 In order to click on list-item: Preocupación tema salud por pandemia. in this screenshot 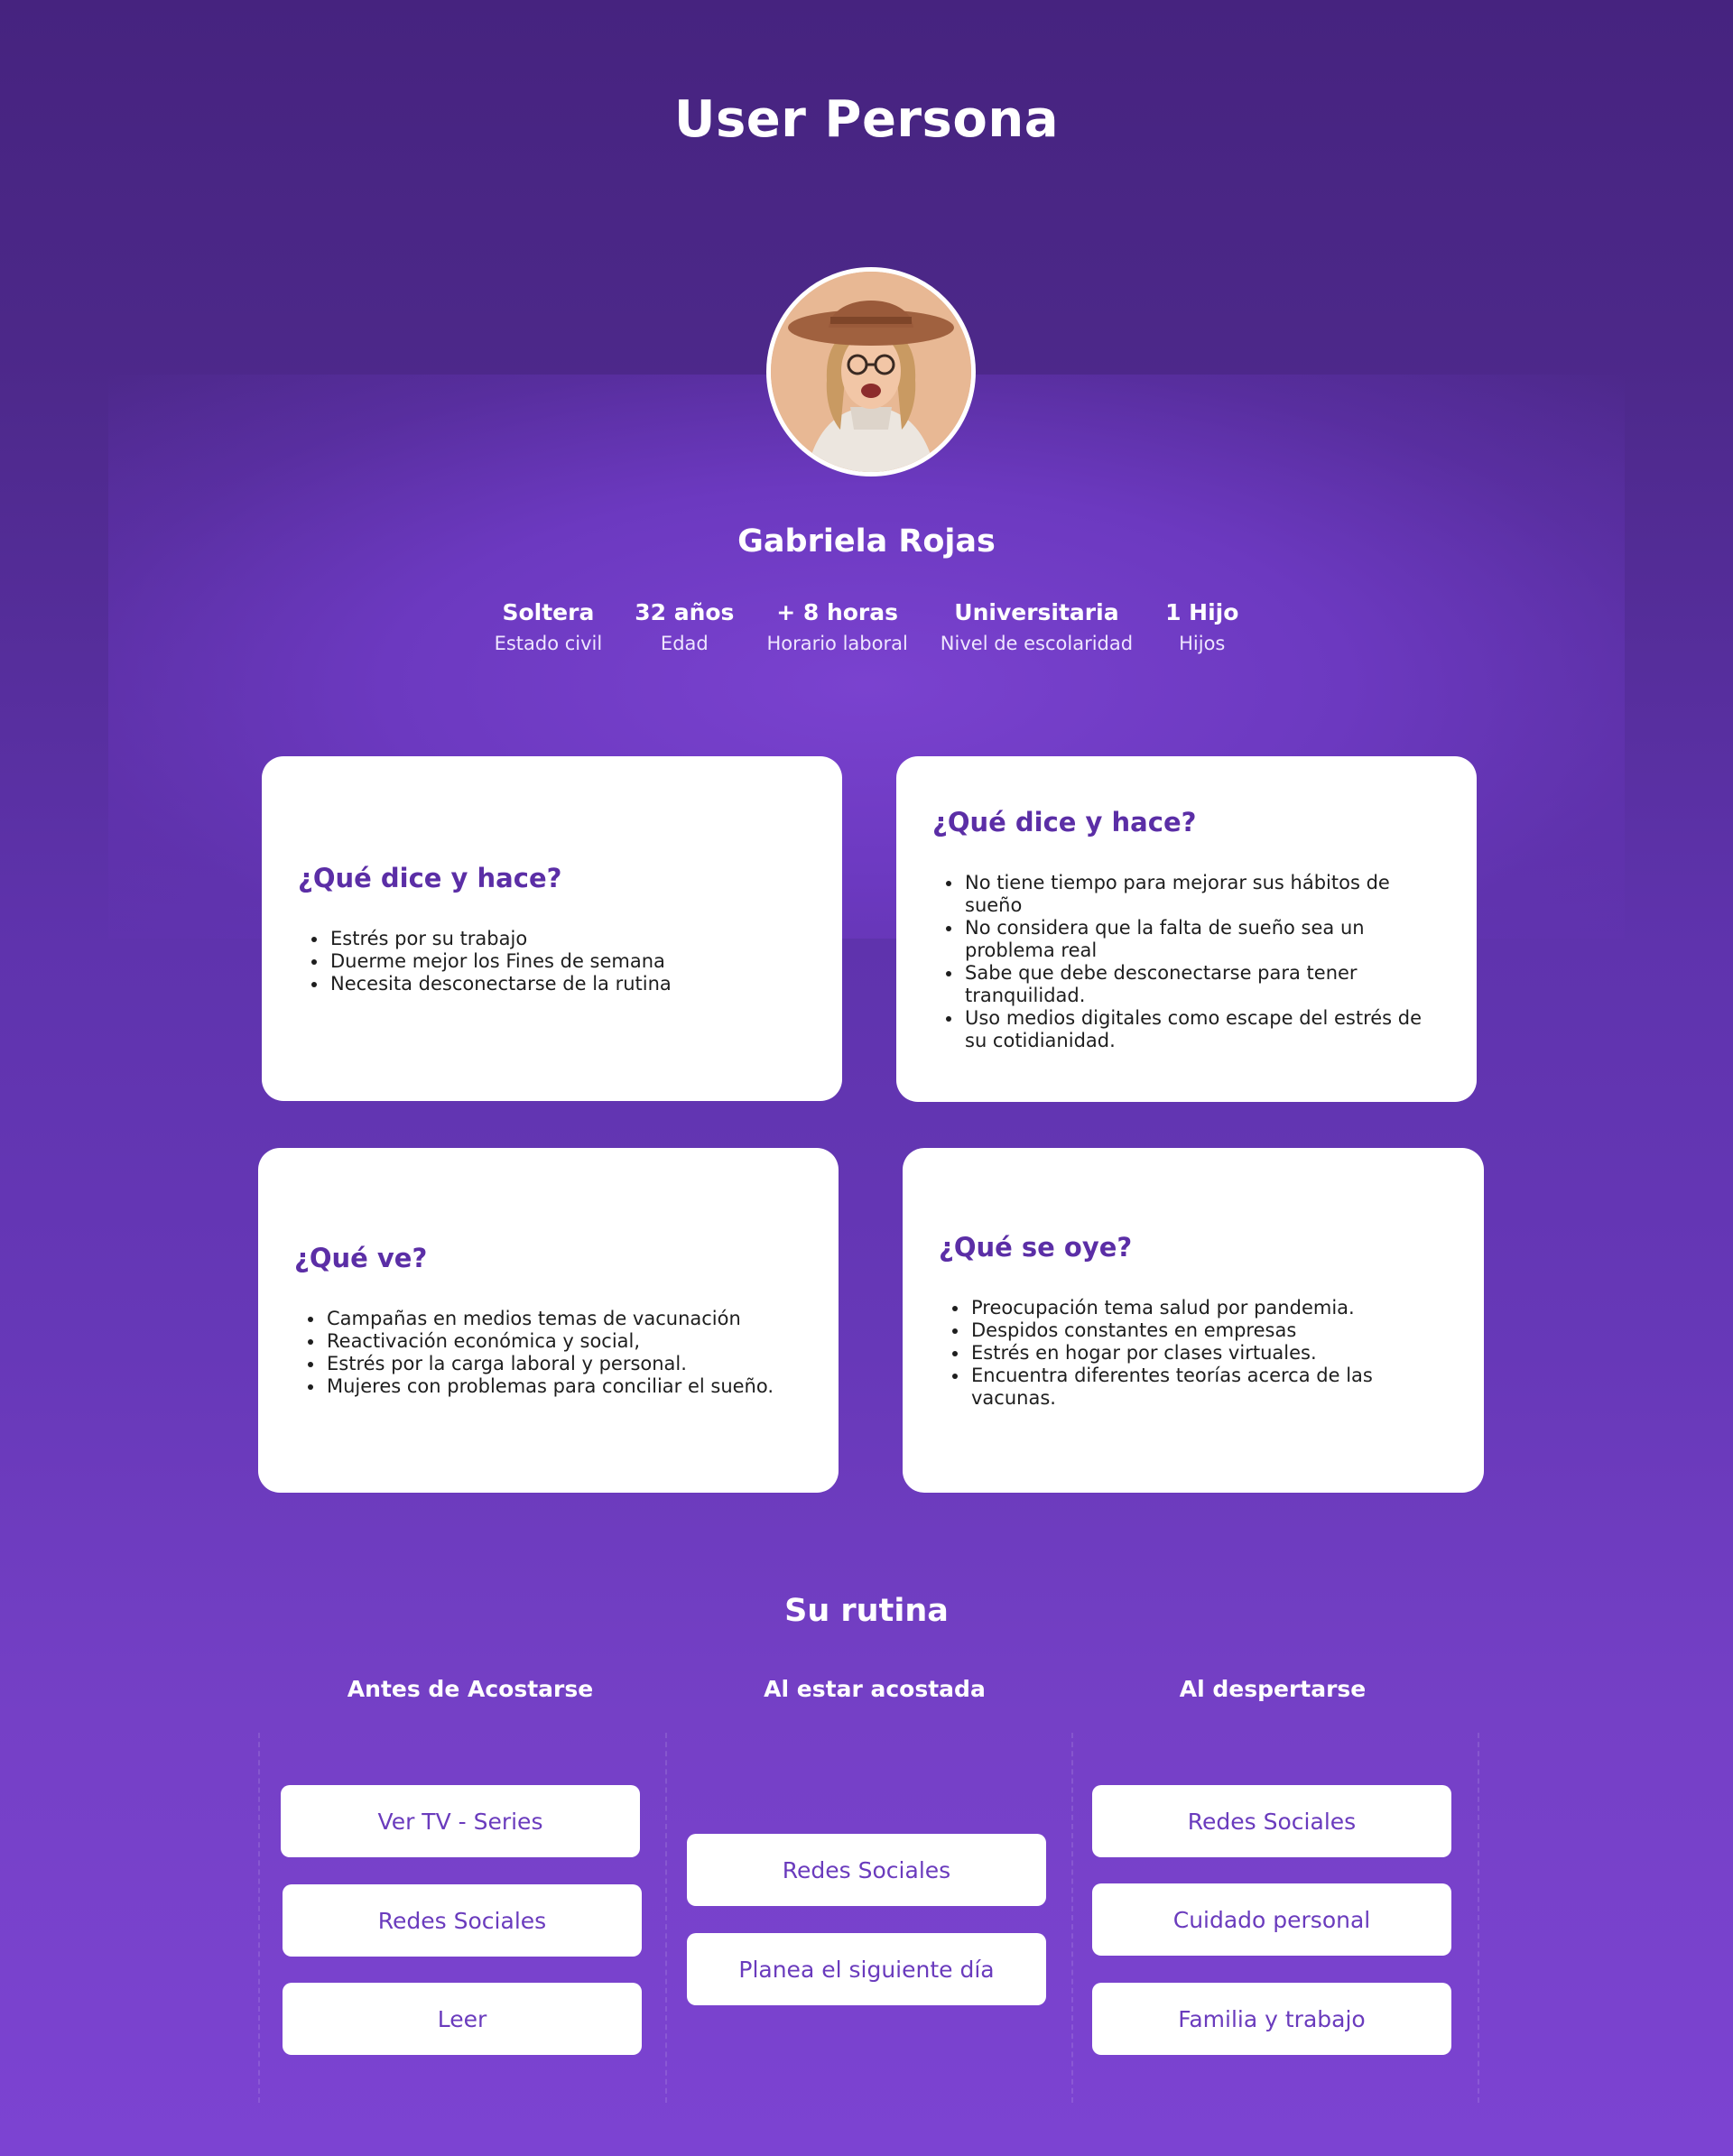, I will do `click(1208, 1308)`.